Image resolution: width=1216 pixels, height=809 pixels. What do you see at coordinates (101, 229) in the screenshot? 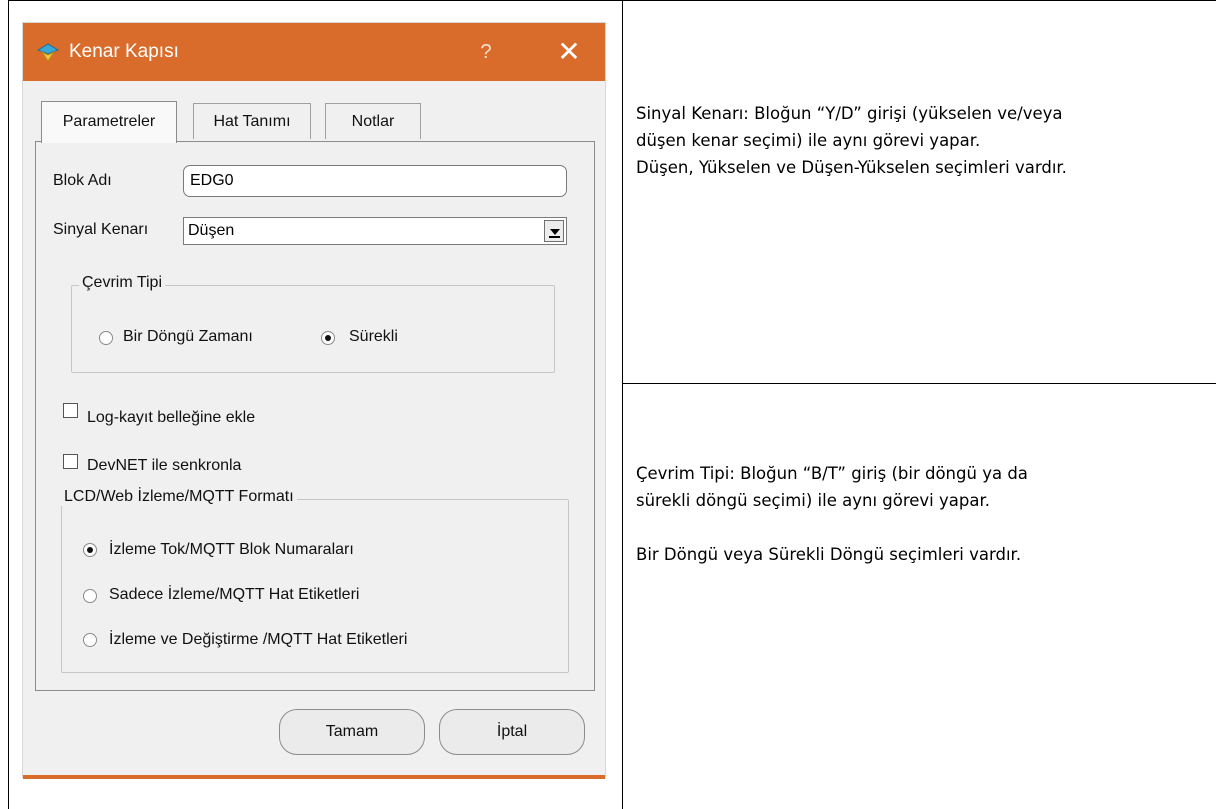
I see `signal-edge-label: Sinyal Kenarı` at bounding box center [101, 229].